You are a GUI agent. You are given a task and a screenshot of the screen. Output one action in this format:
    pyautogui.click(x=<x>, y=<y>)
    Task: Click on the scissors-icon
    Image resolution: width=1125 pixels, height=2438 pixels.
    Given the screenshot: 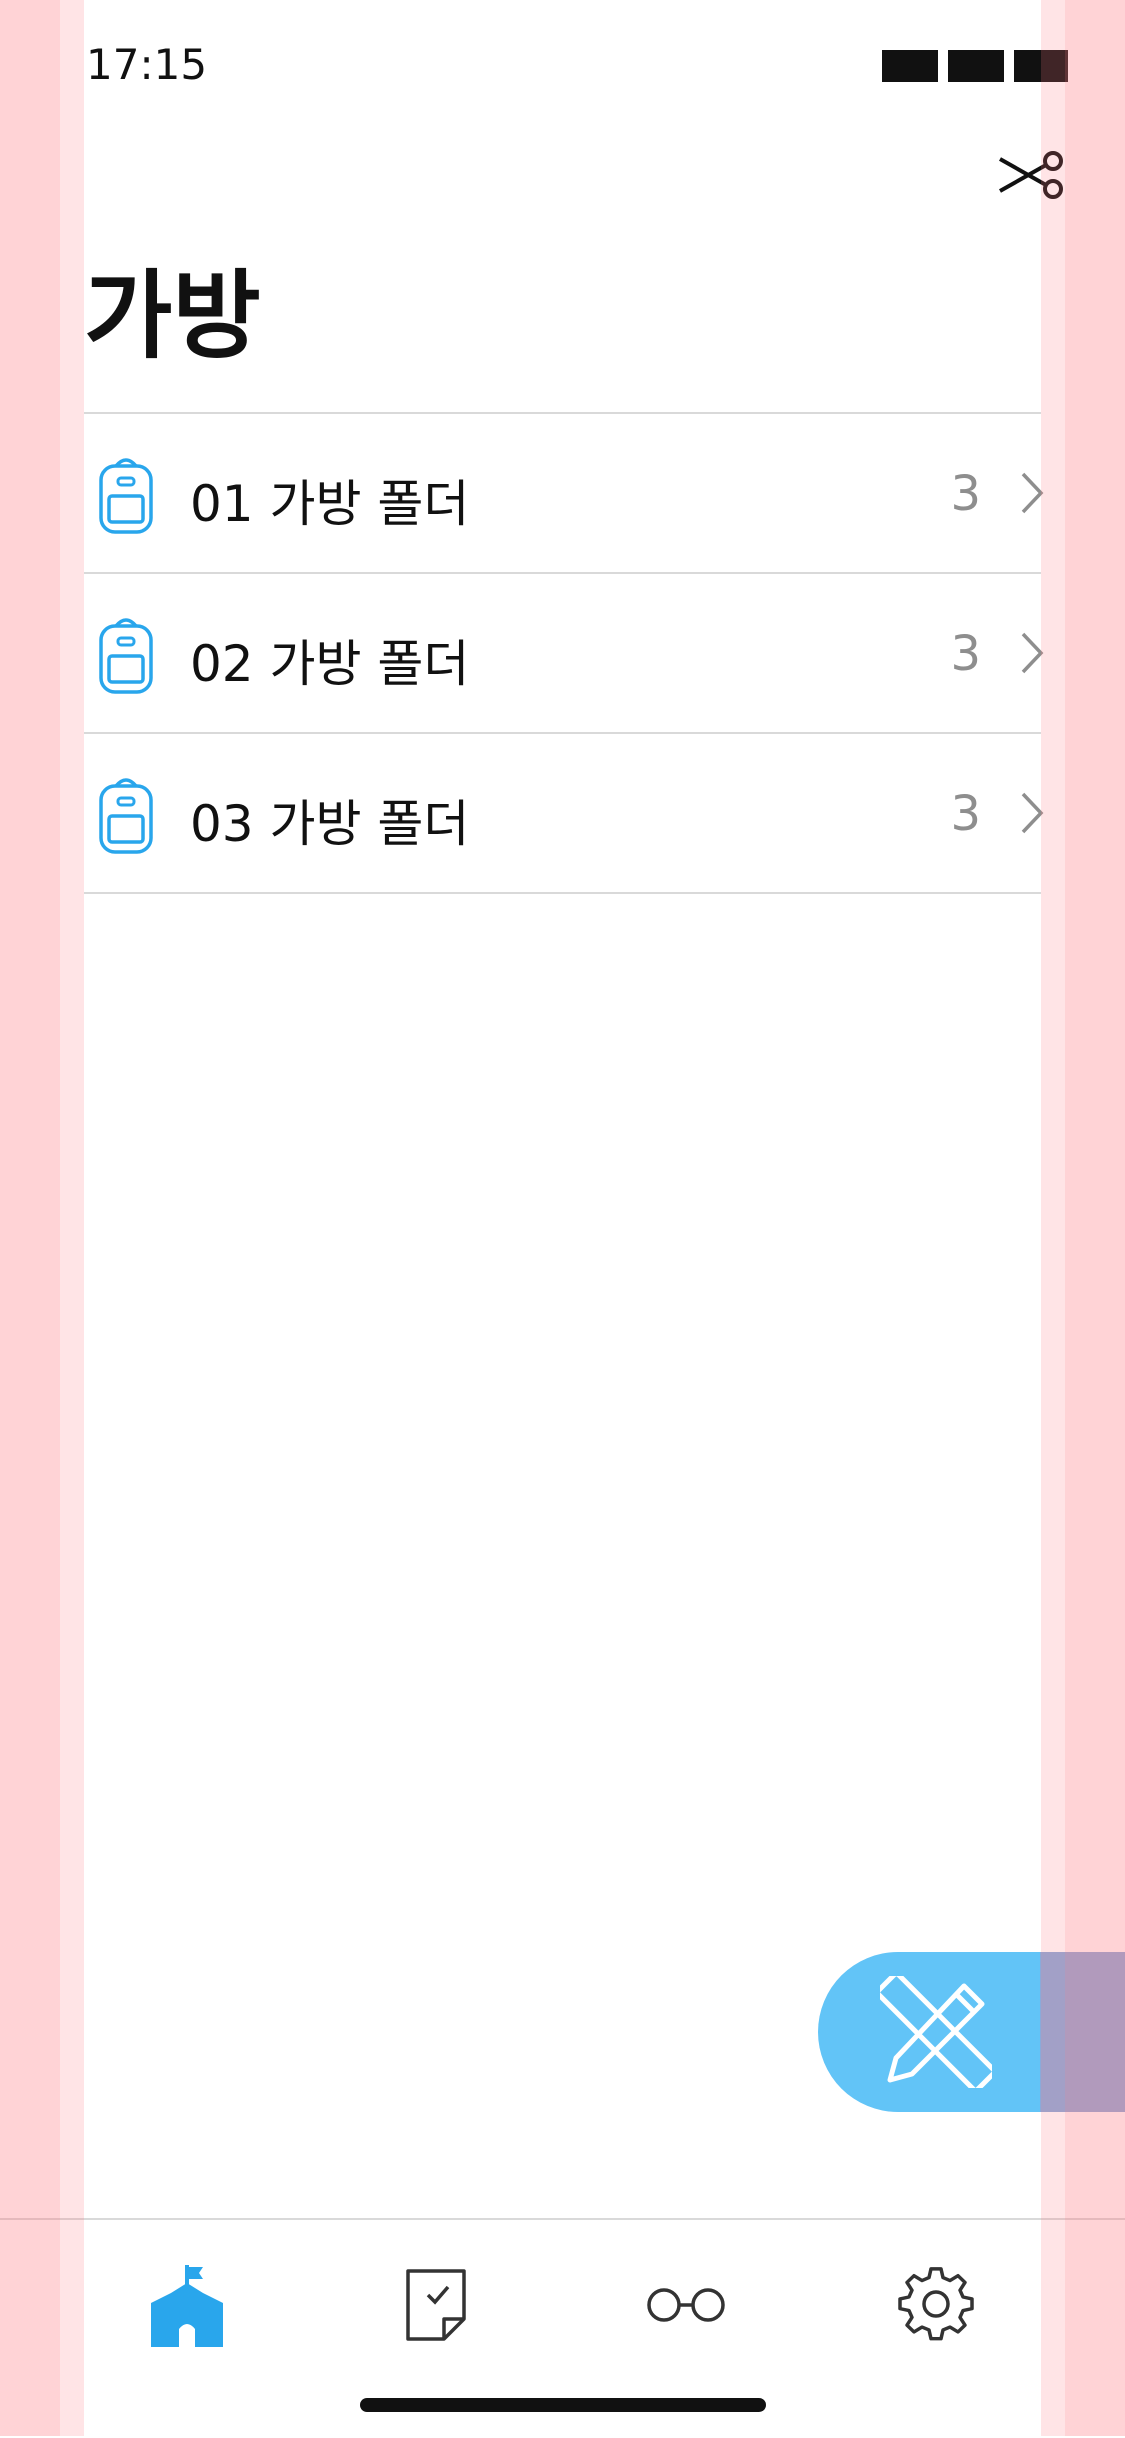 What is the action you would take?
    pyautogui.click(x=1031, y=175)
    